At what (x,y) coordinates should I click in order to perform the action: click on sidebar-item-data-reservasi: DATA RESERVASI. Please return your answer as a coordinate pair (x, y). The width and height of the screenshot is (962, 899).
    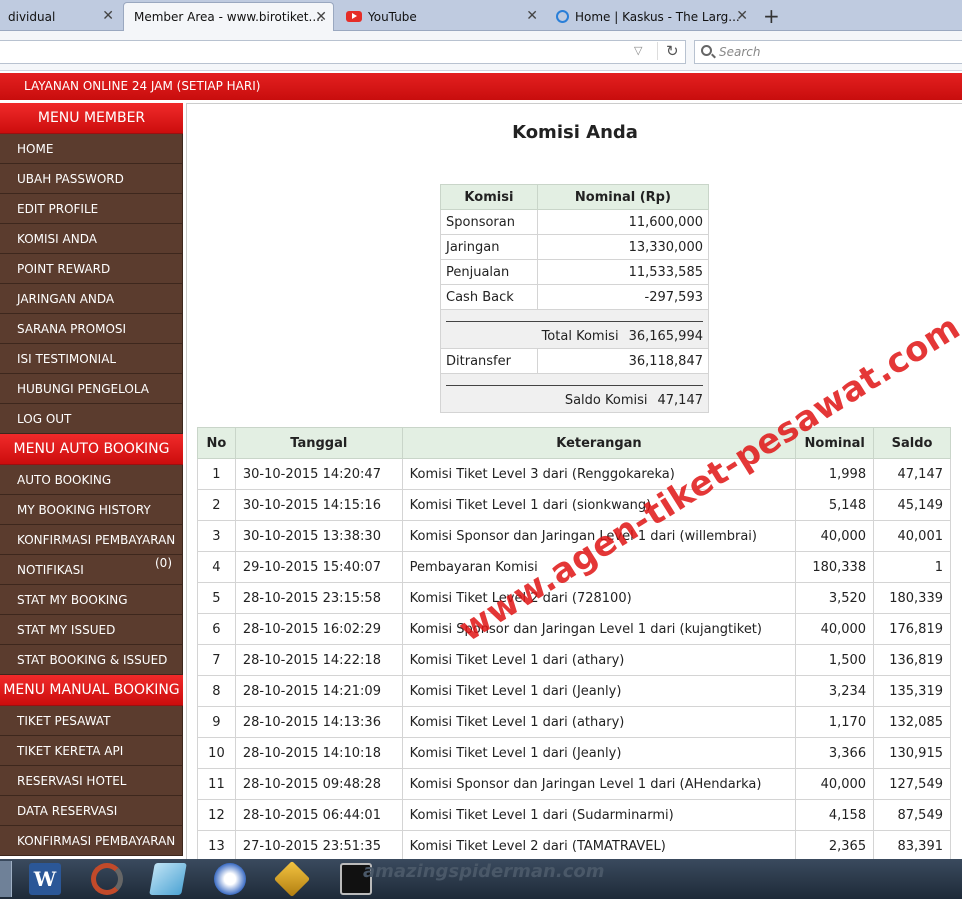
    Looking at the image, I should click on (91, 811).